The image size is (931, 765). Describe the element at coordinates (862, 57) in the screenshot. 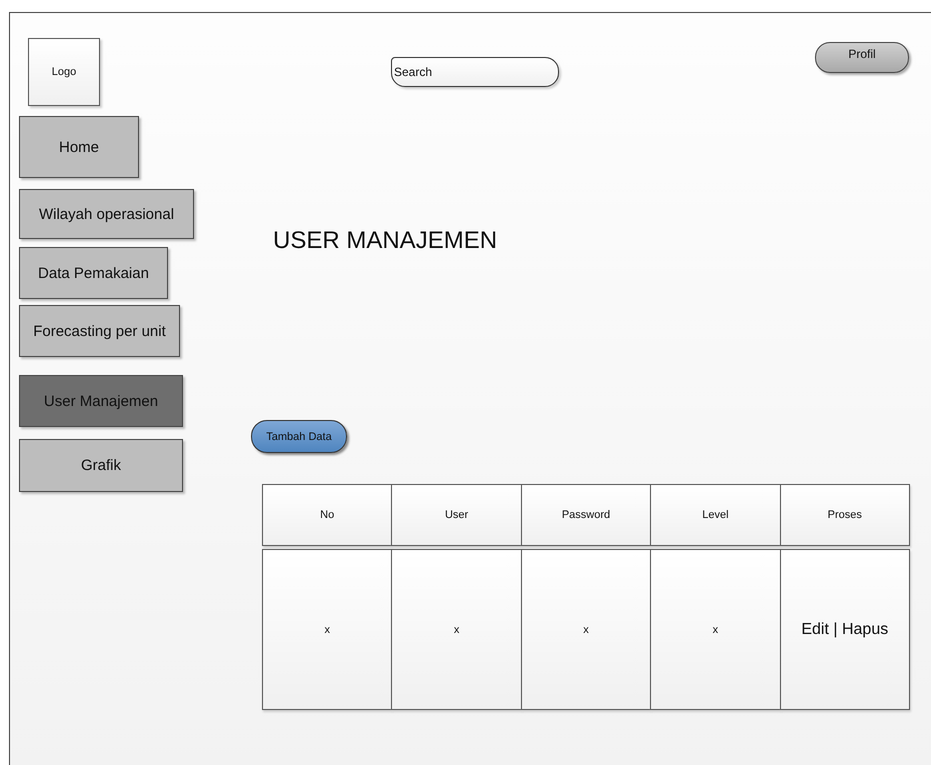

I see `profile-button: Profil` at that location.